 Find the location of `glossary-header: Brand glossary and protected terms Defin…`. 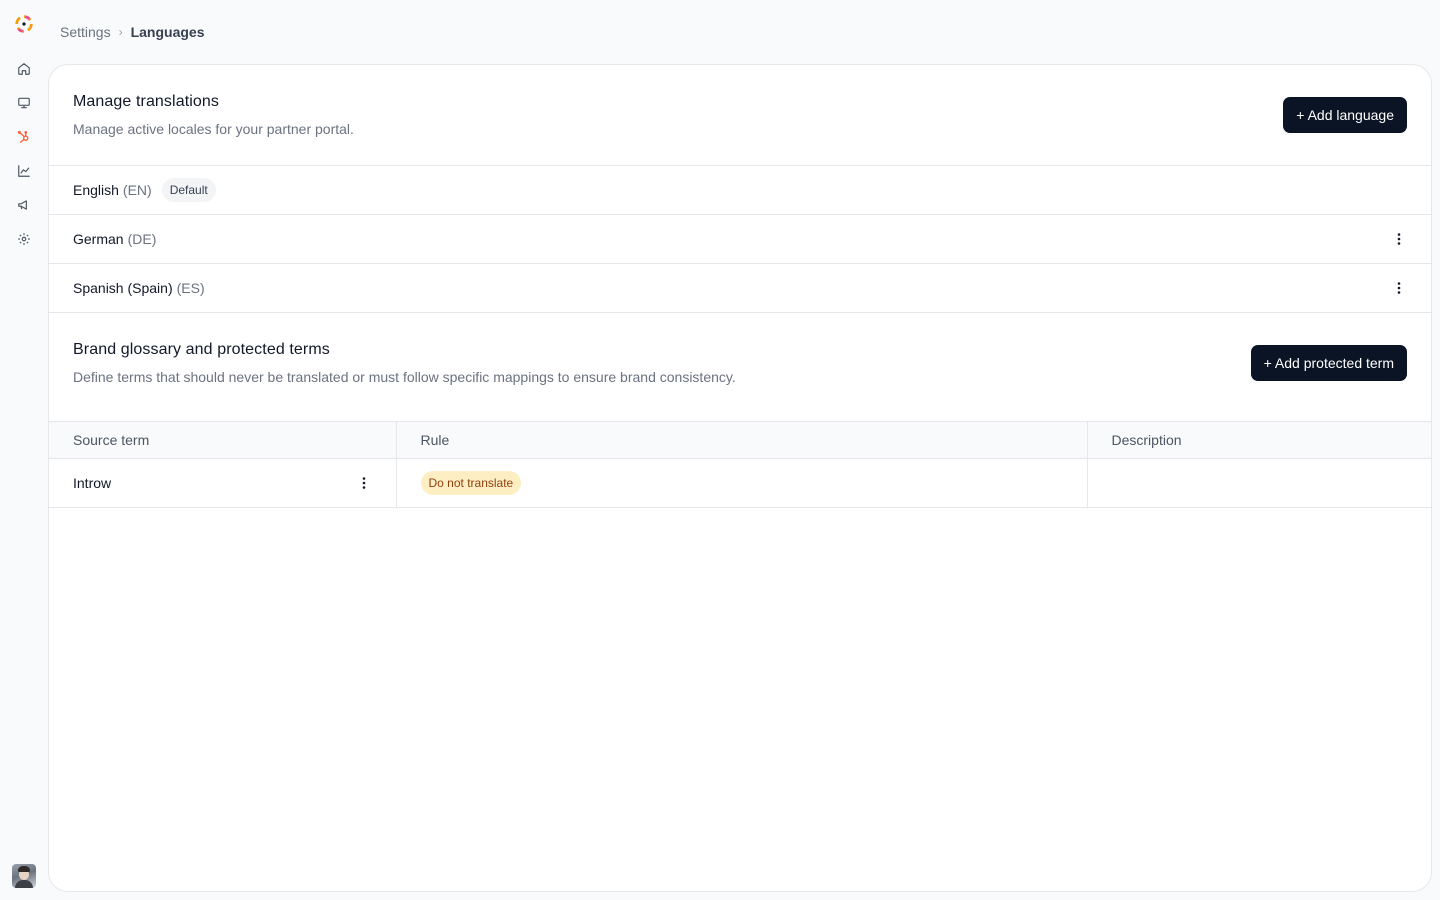

glossary-header: Brand glossary and protected terms Defin… is located at coordinates (740, 367).